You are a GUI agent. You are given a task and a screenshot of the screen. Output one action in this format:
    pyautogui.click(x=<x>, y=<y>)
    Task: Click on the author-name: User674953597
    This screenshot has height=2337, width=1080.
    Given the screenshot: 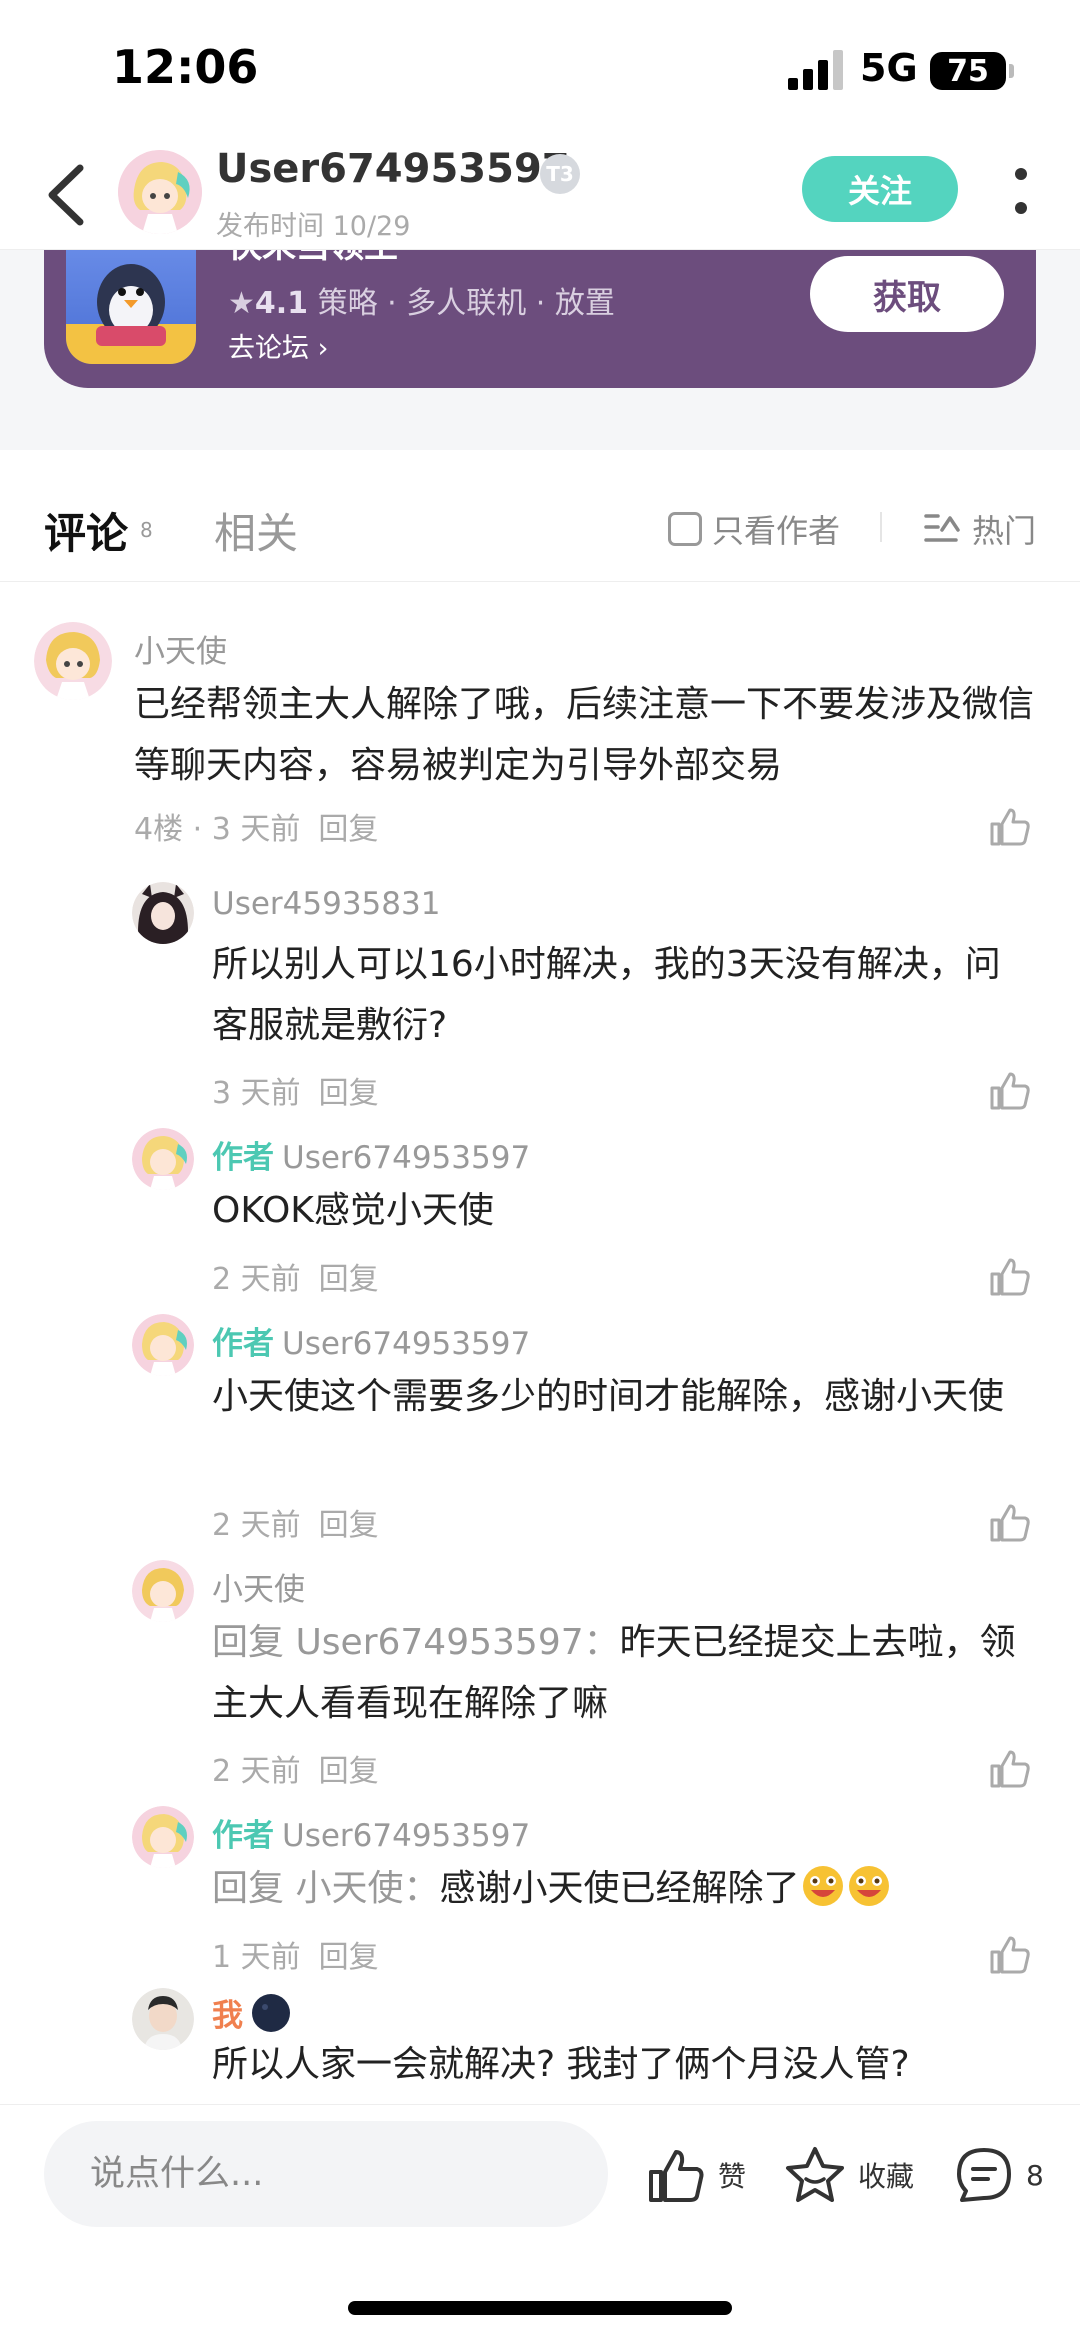 What is the action you would take?
    pyautogui.click(x=393, y=169)
    